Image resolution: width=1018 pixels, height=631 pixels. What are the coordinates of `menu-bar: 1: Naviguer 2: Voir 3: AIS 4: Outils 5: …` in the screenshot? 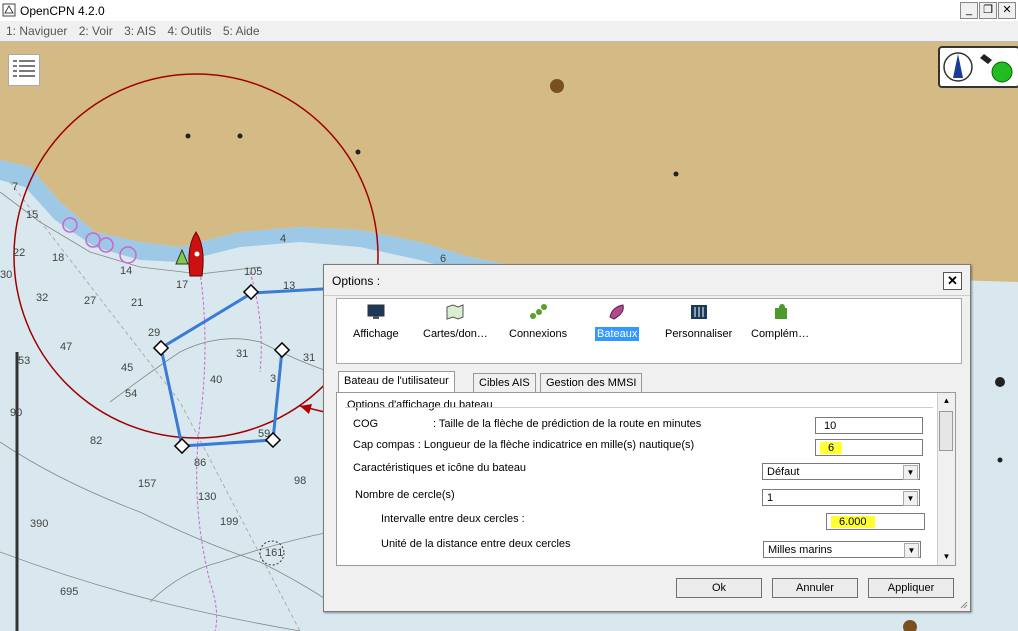 It's located at (509, 31).